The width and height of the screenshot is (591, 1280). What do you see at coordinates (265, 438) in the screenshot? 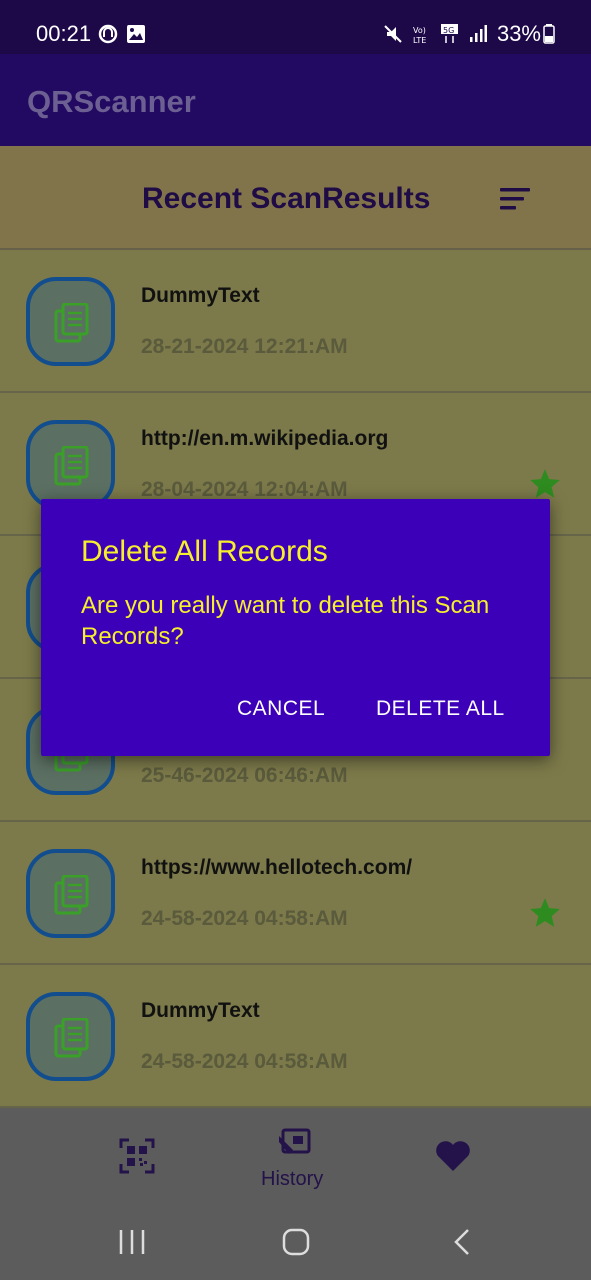
I see `record-text: http://en.m.wikipedia.org` at bounding box center [265, 438].